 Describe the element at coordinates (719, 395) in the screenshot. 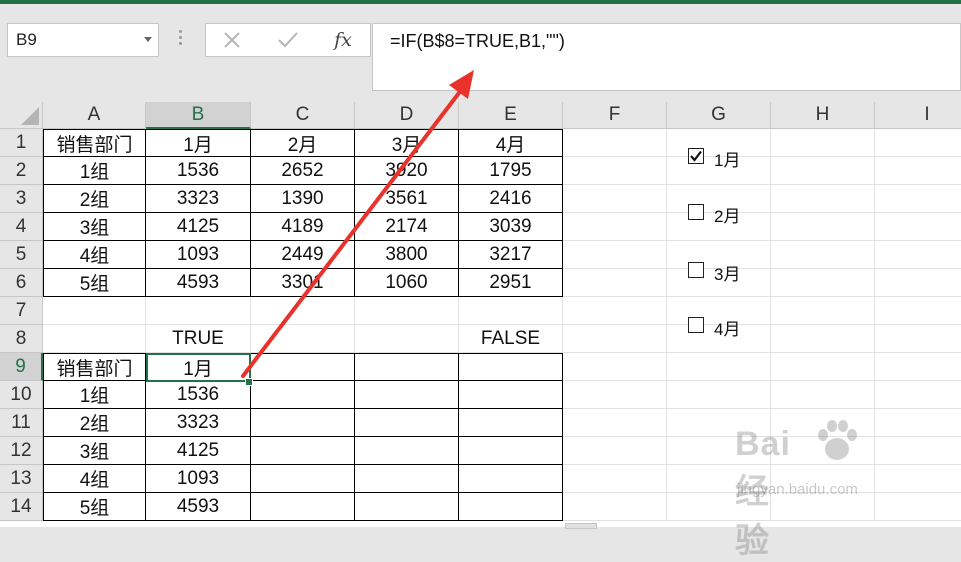

I see `cell-g10` at that location.